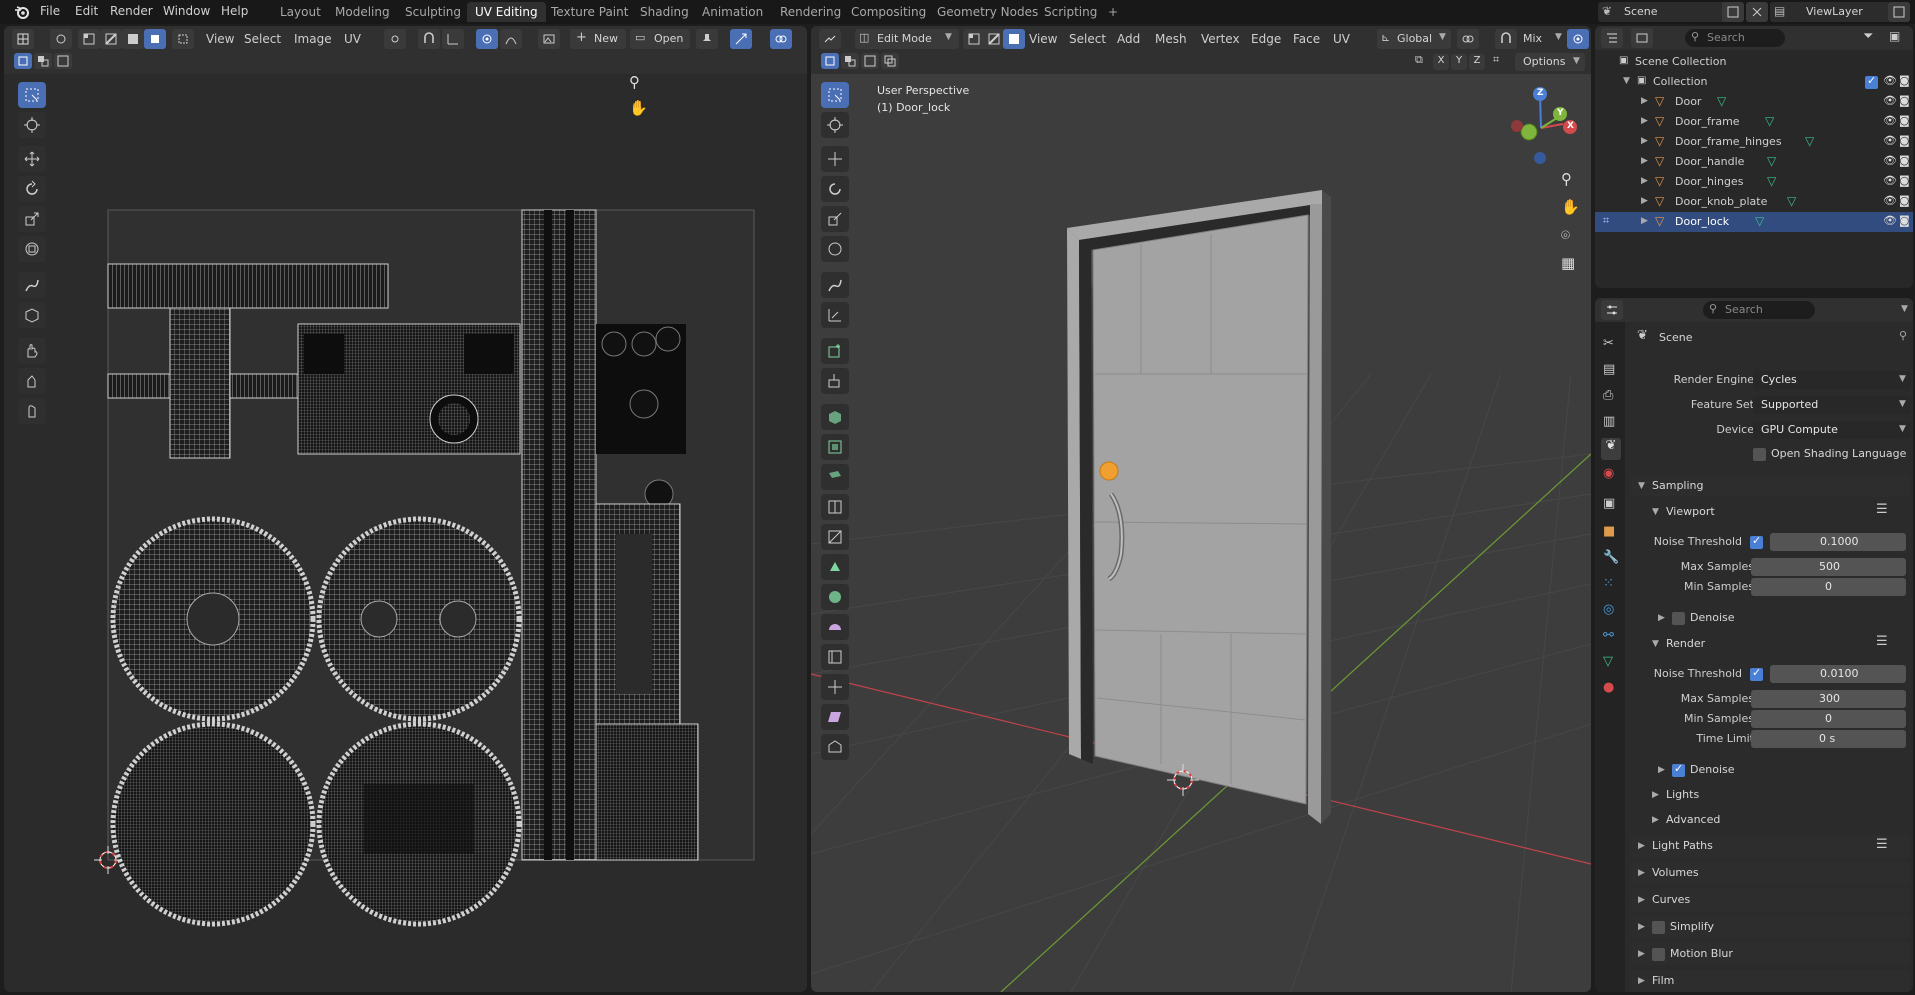  Describe the element at coordinates (1832, 380) in the screenshot. I see `render-engine-dropdown: Cycles ▼` at that location.